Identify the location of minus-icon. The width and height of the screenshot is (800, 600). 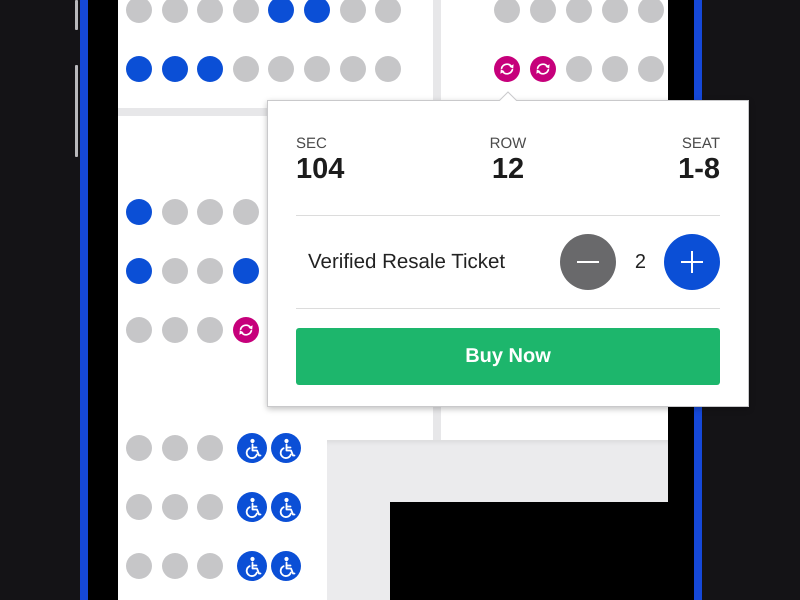
(587, 262).